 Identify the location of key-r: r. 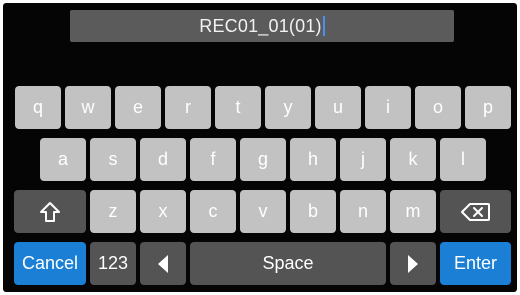
(188, 107).